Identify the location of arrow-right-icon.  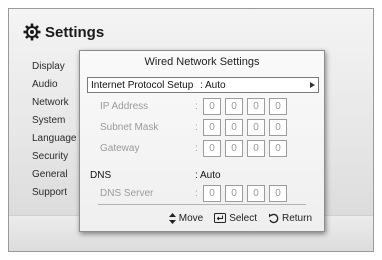
(312, 85).